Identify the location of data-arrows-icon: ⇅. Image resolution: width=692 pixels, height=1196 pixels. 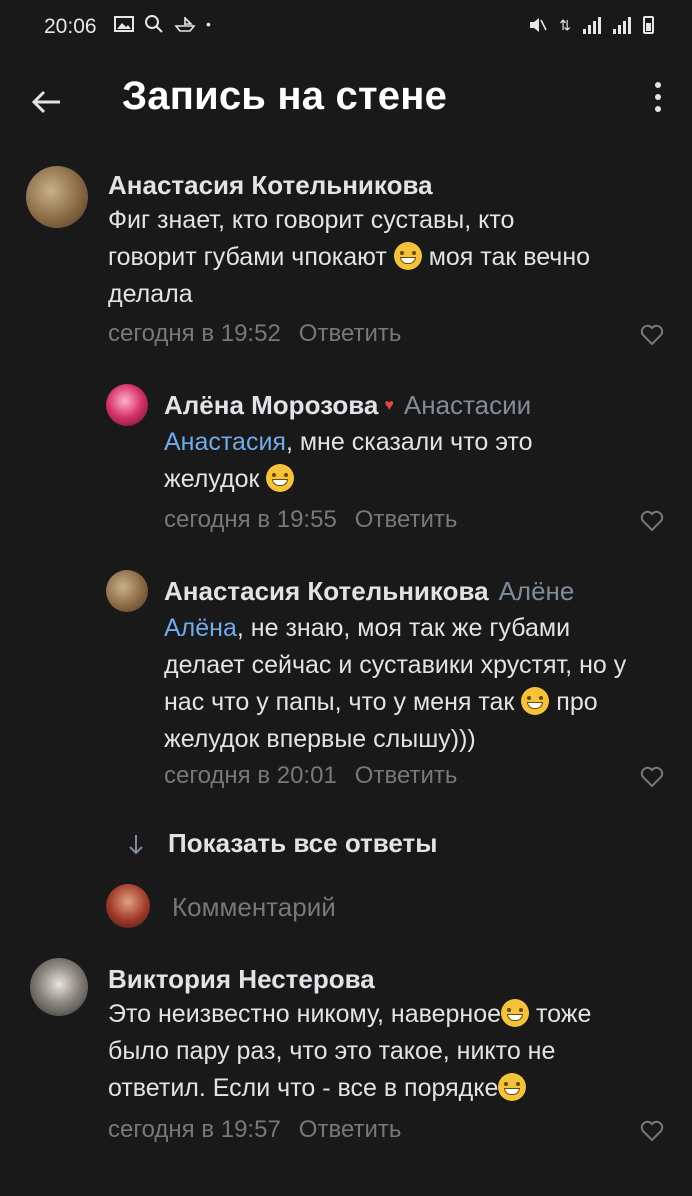
(565, 24).